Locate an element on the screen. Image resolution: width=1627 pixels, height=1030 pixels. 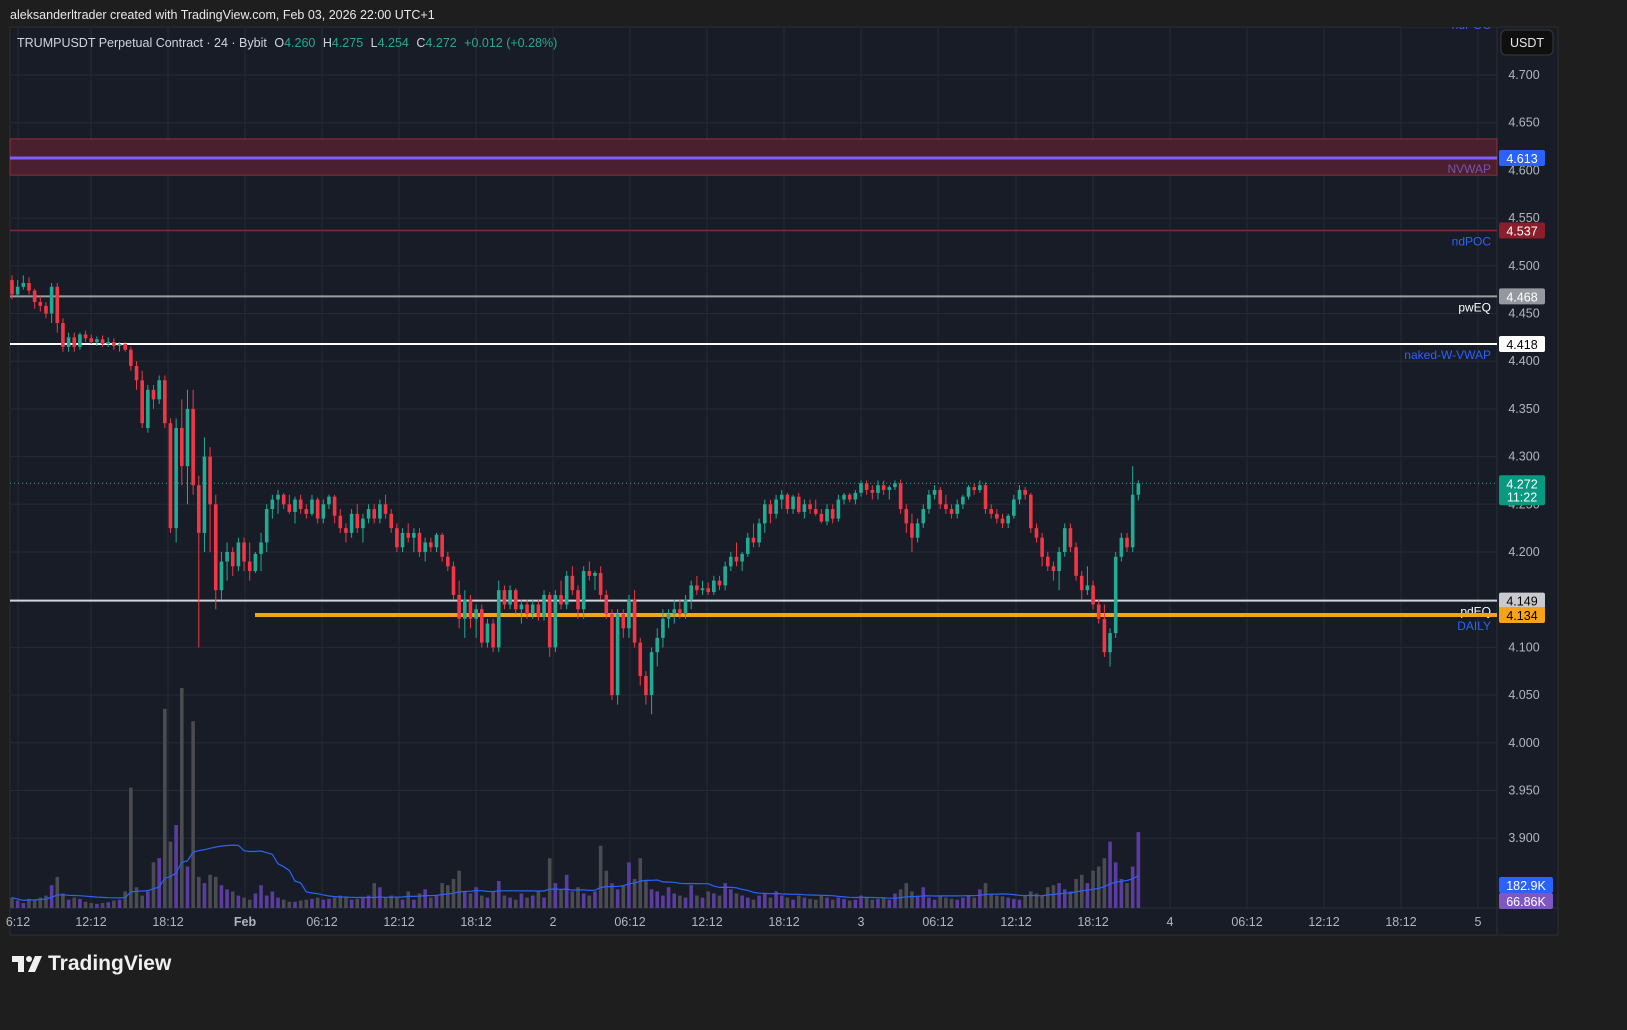
volume-last-label: 182.9K is located at coordinates (1526, 886).